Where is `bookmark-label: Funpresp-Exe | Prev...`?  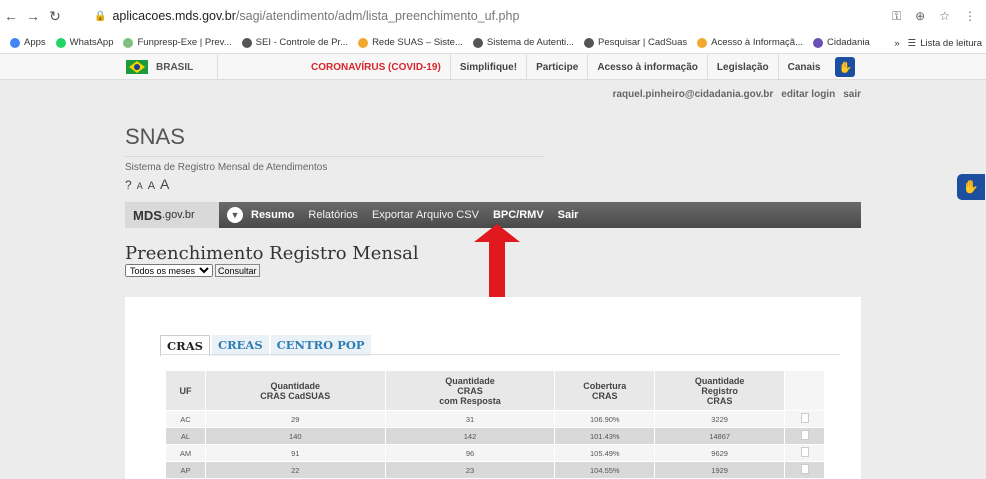
bookmark-label: Funpresp-Exe | Prev... is located at coordinates (184, 42).